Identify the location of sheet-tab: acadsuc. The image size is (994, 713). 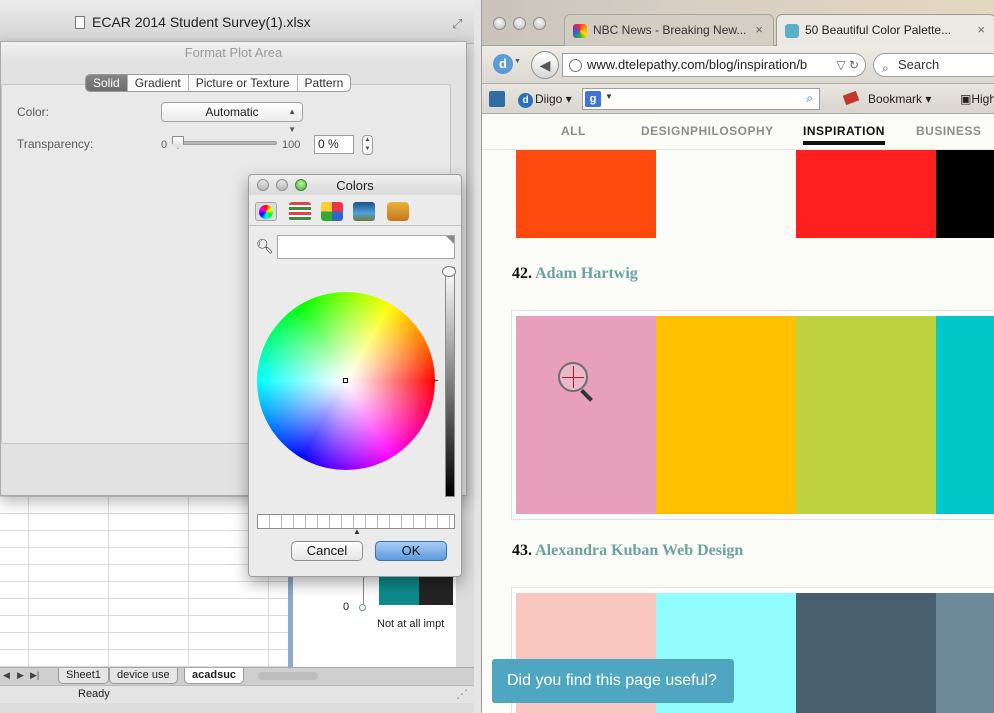
(214, 676).